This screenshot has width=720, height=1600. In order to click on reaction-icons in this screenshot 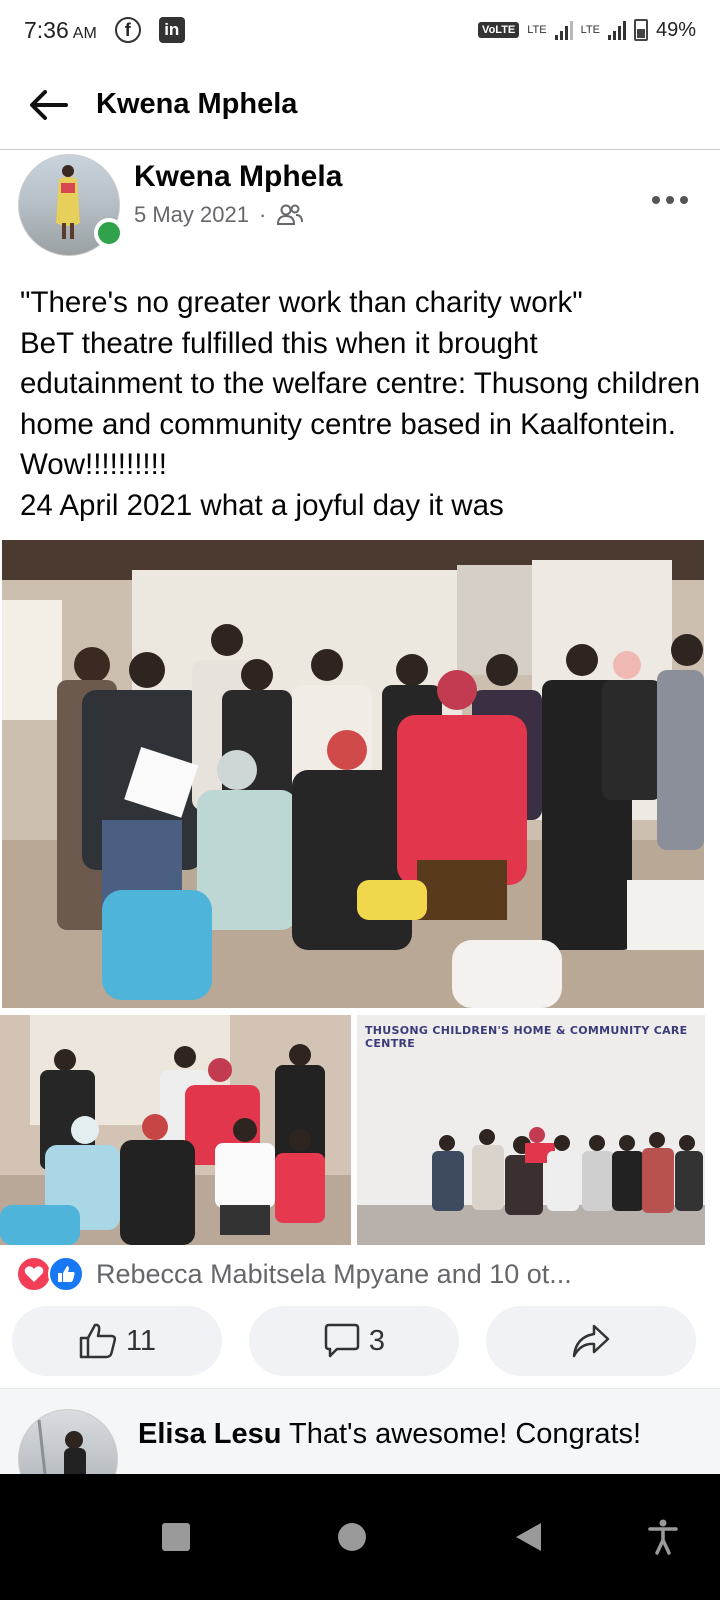, I will do `click(53, 1274)`.